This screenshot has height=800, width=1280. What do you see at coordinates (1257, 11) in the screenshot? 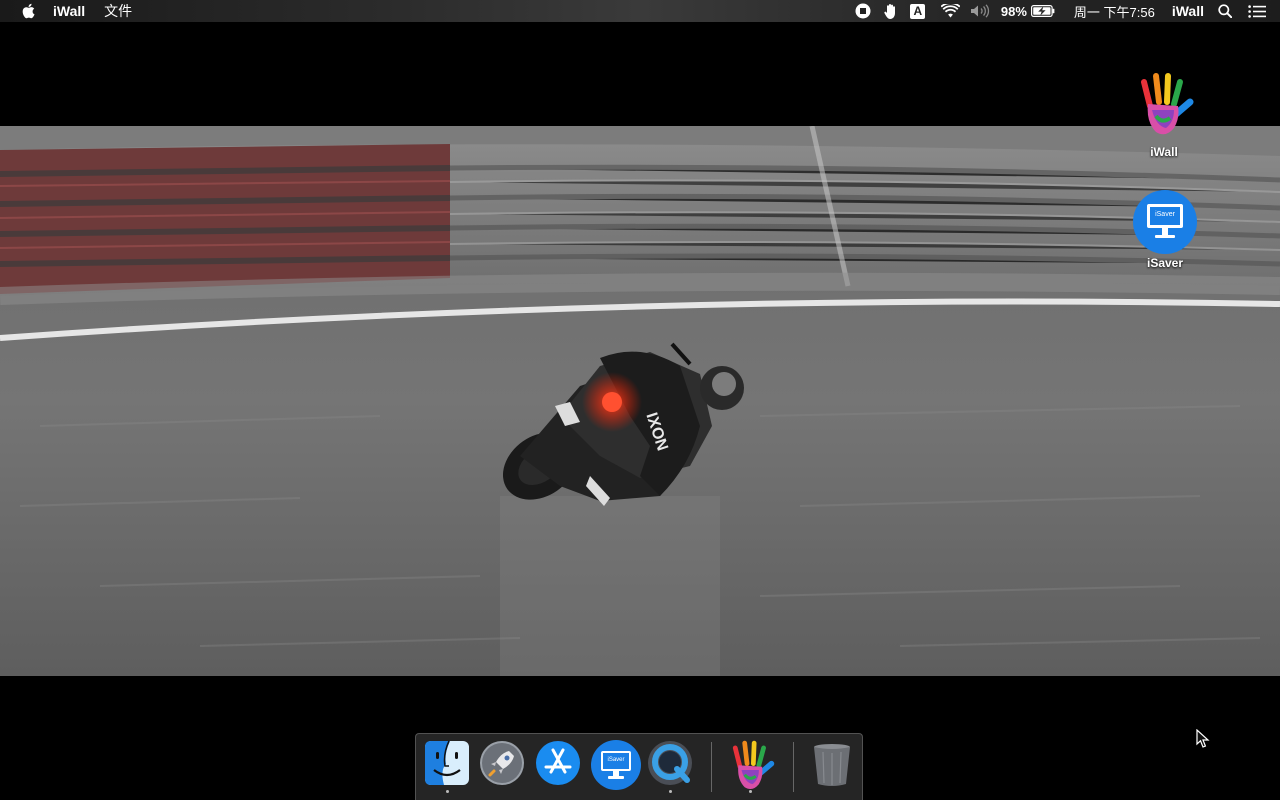
I see `notification-center-icon` at bounding box center [1257, 11].